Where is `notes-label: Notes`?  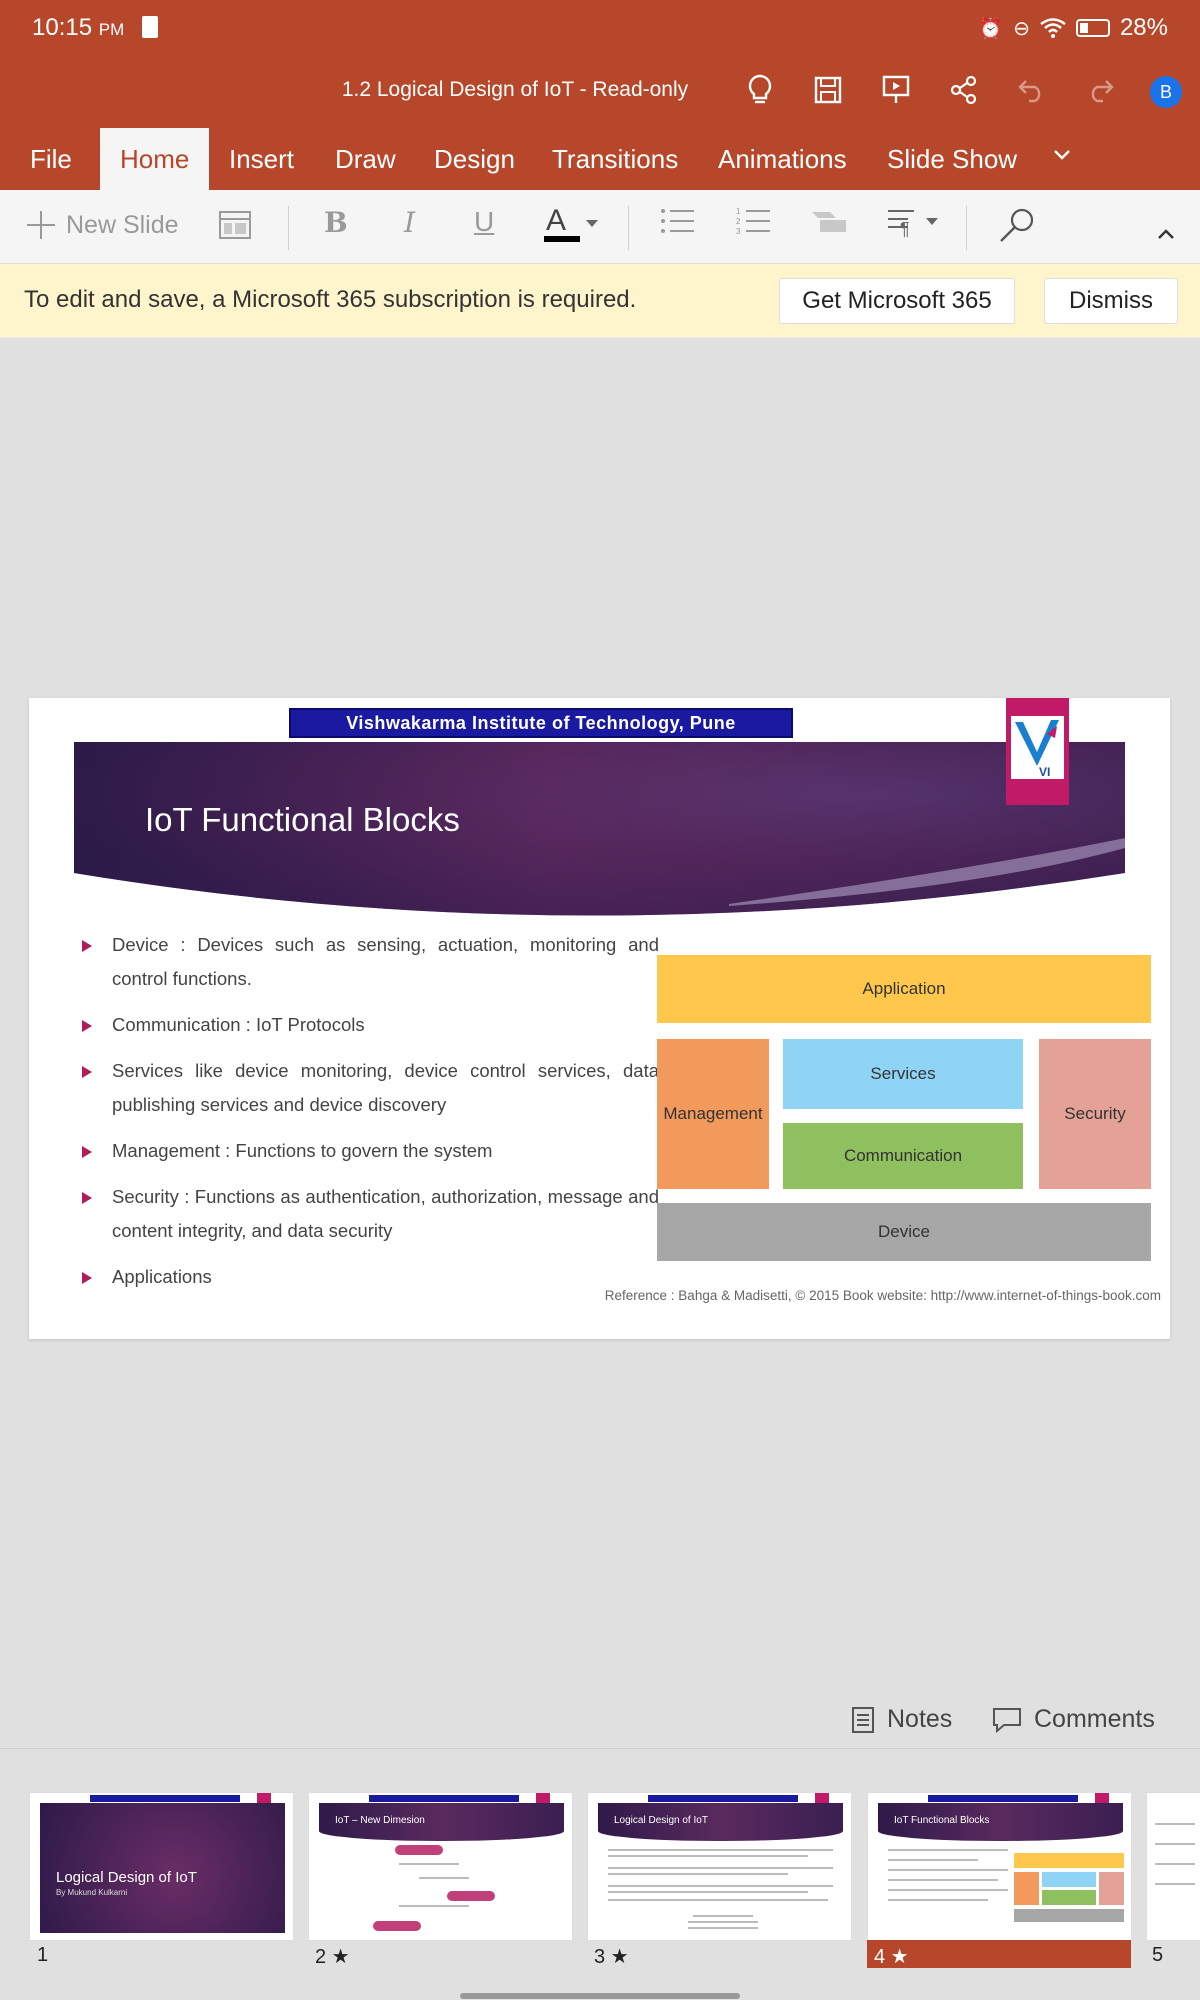 notes-label: Notes is located at coordinates (920, 1719).